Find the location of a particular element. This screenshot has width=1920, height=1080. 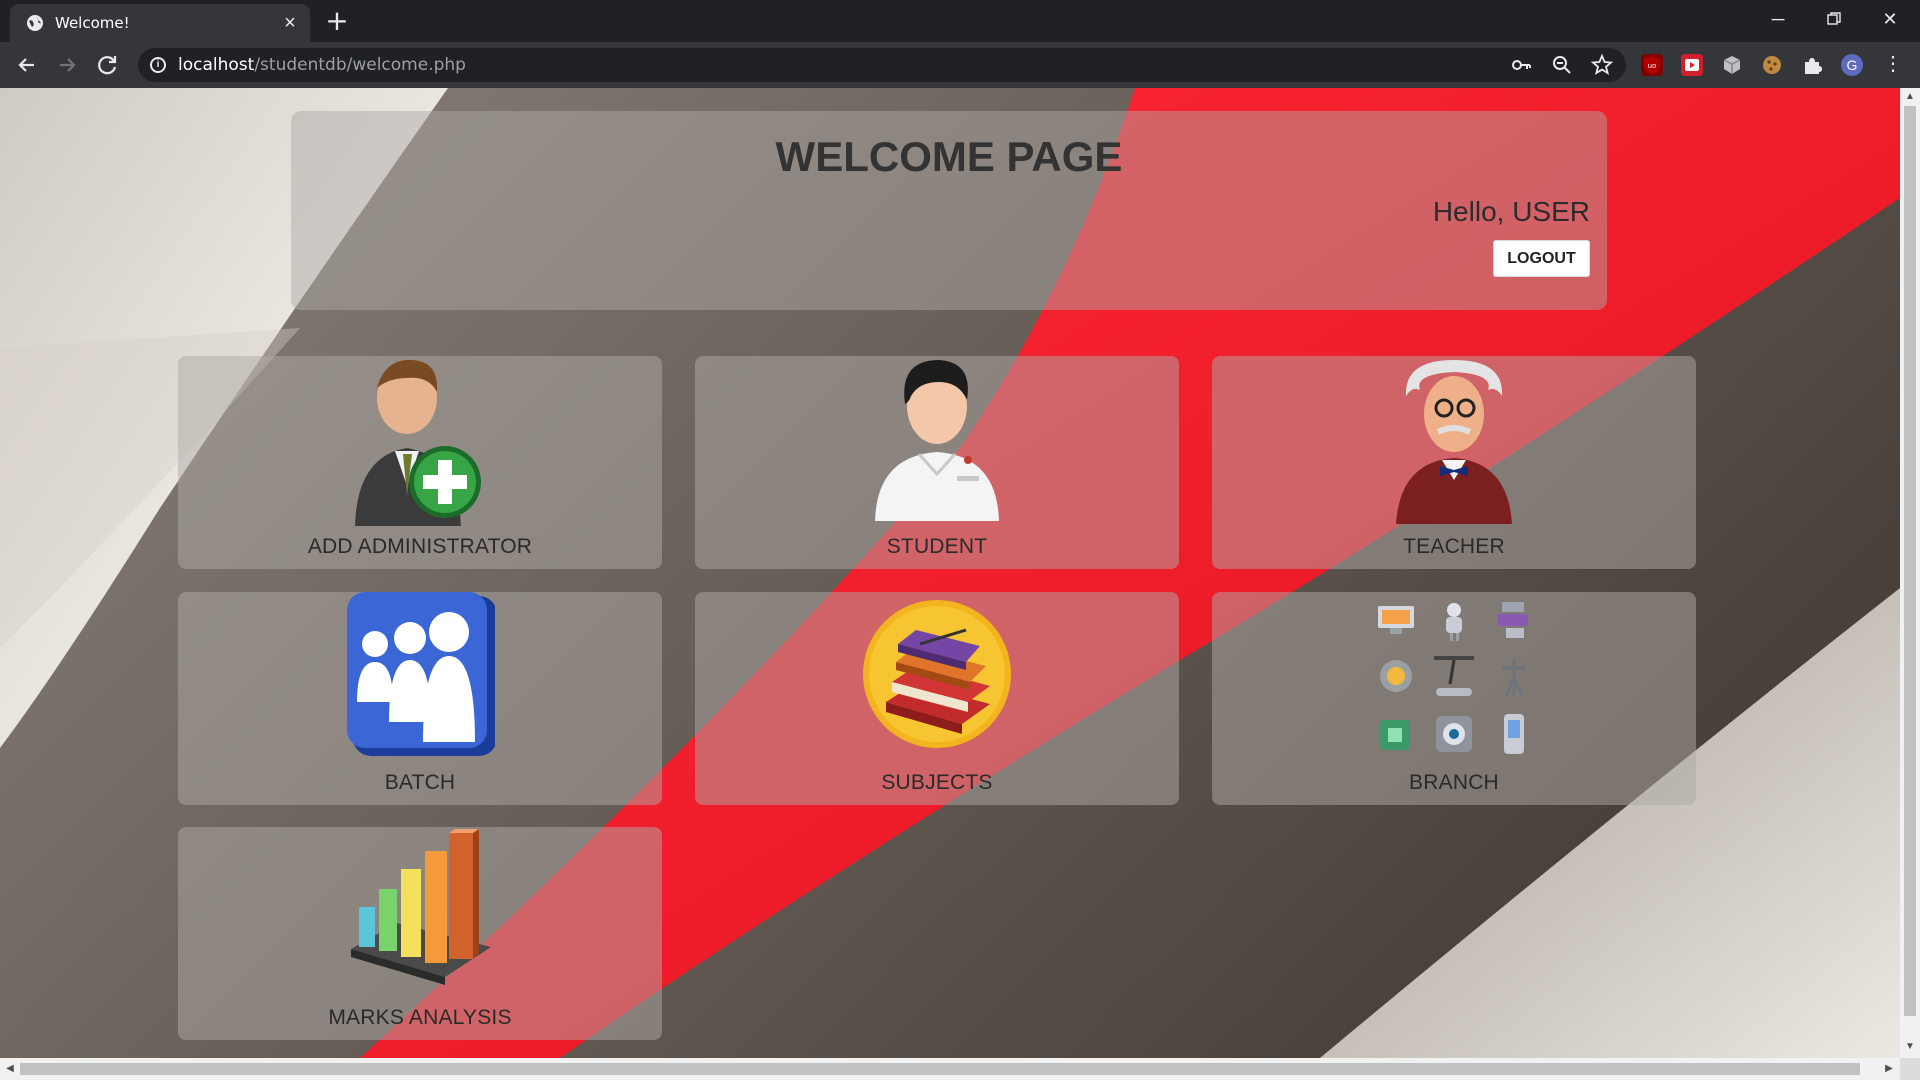

reload-icon is located at coordinates (108, 65).